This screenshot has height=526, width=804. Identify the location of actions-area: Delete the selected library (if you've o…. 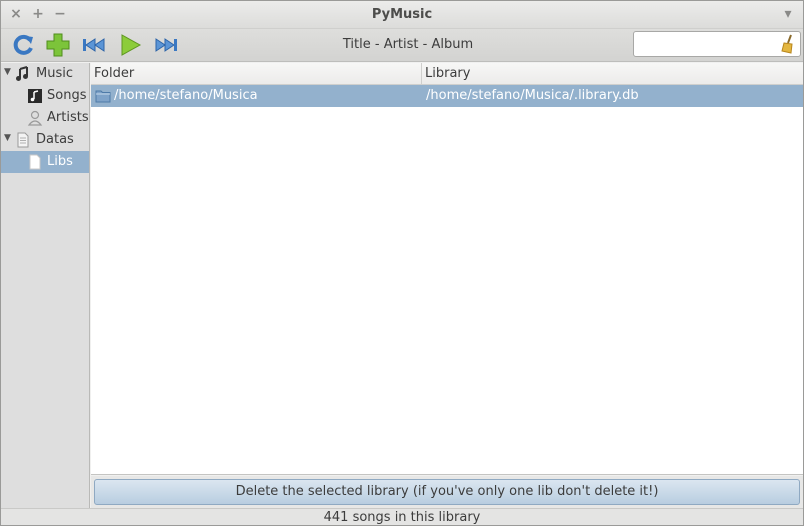
(447, 492).